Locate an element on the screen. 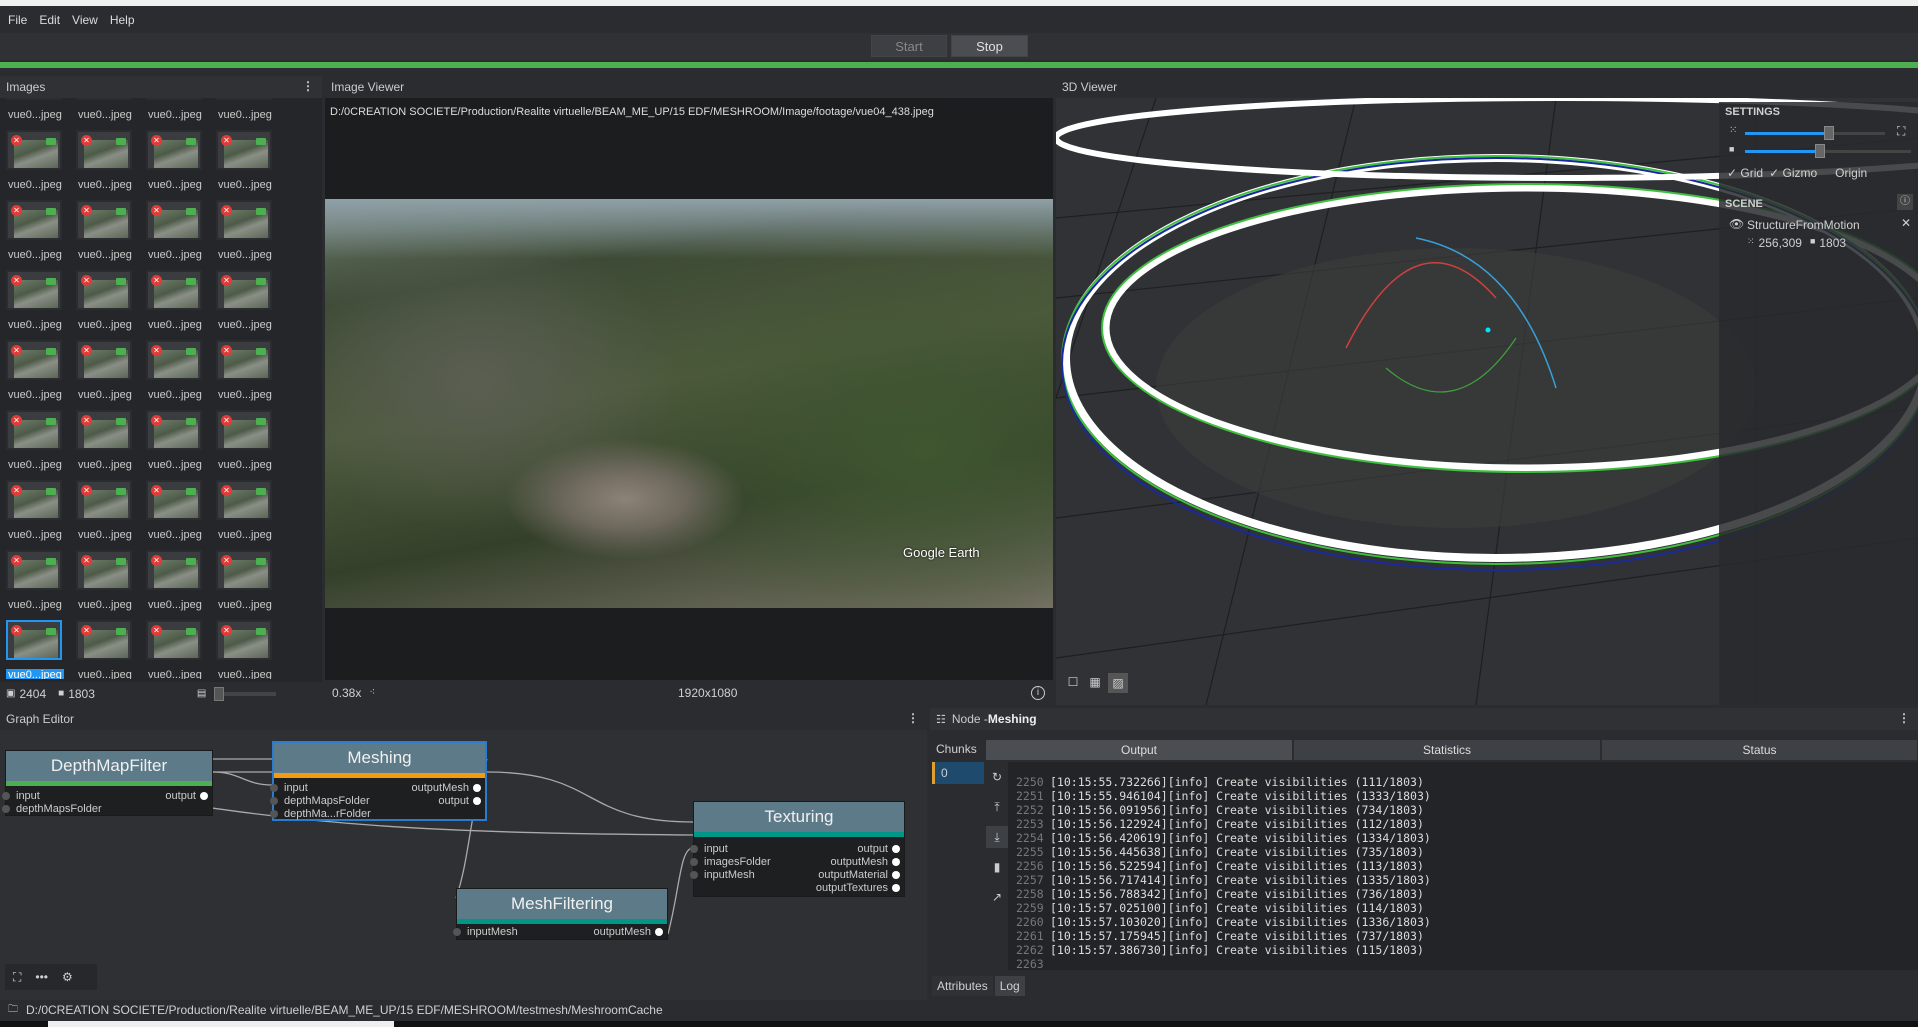 The image size is (1918, 1027). info-icon: ⓘ is located at coordinates (1905, 202).